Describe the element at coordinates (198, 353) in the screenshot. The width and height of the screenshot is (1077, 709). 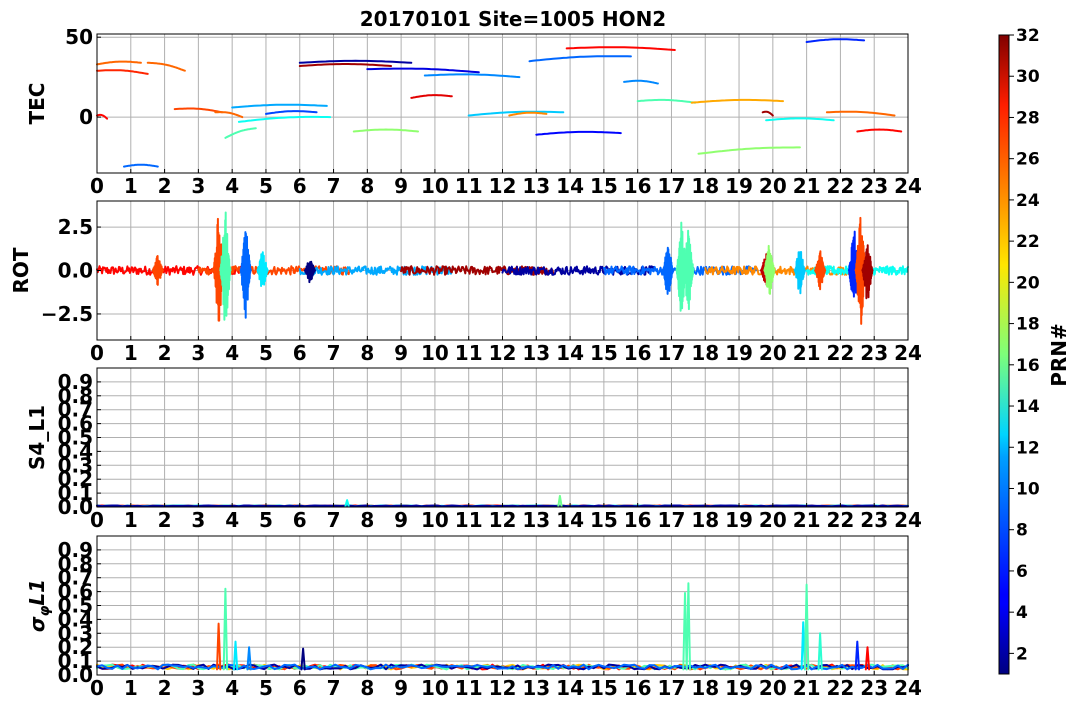
I see `x-tick-label: 3` at that location.